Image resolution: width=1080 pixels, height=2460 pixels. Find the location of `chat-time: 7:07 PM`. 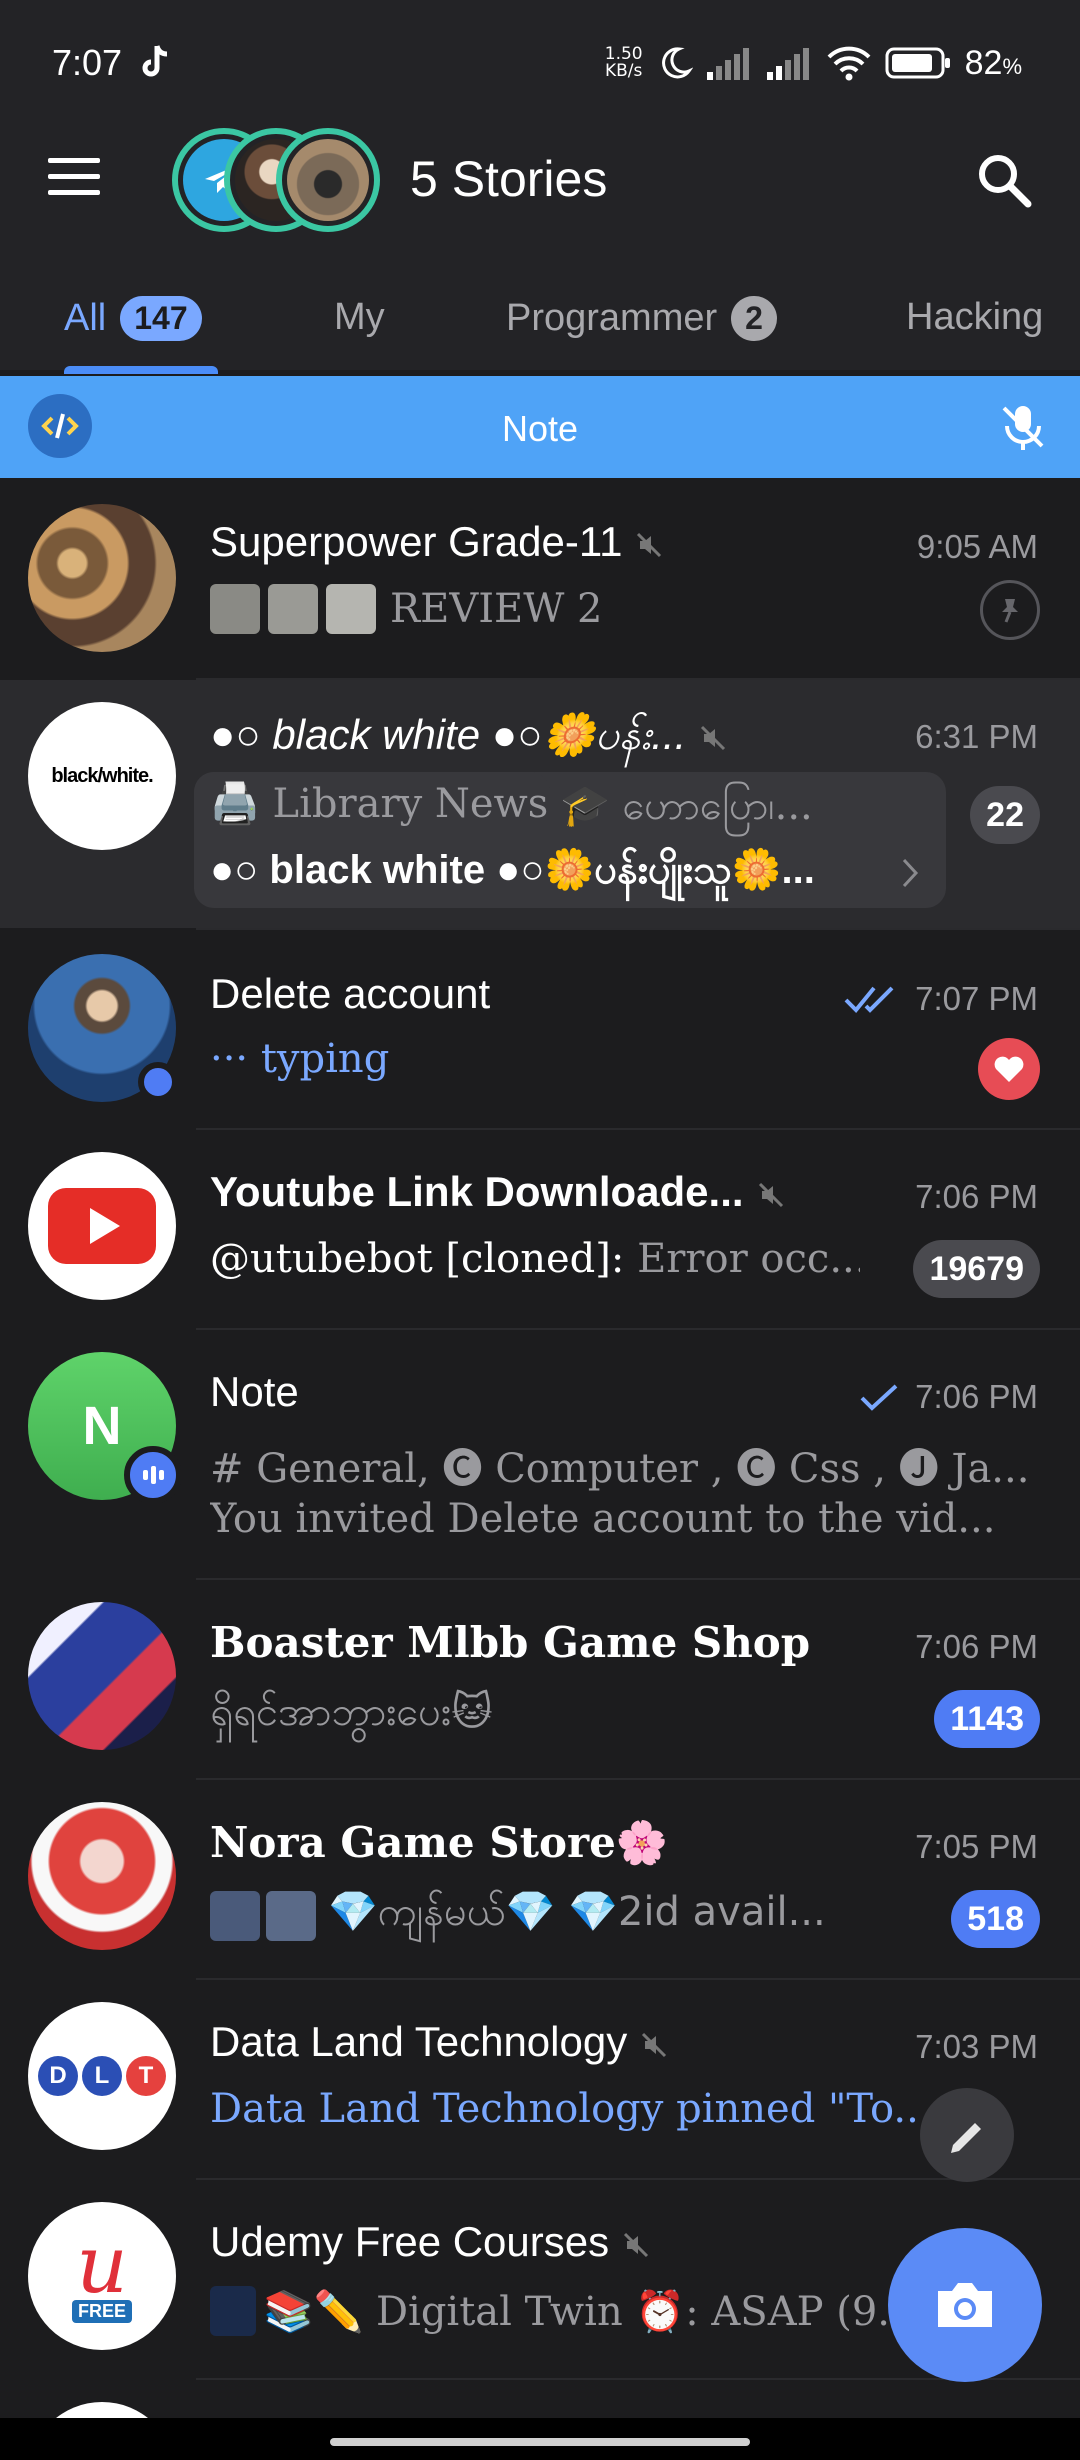

chat-time: 7:07 PM is located at coordinates (976, 998).